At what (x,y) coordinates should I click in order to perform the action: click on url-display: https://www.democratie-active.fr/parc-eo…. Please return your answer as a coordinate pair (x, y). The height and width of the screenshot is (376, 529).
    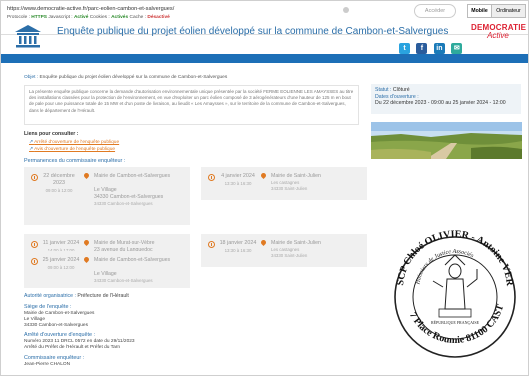
    Looking at the image, I should click on (167, 9).